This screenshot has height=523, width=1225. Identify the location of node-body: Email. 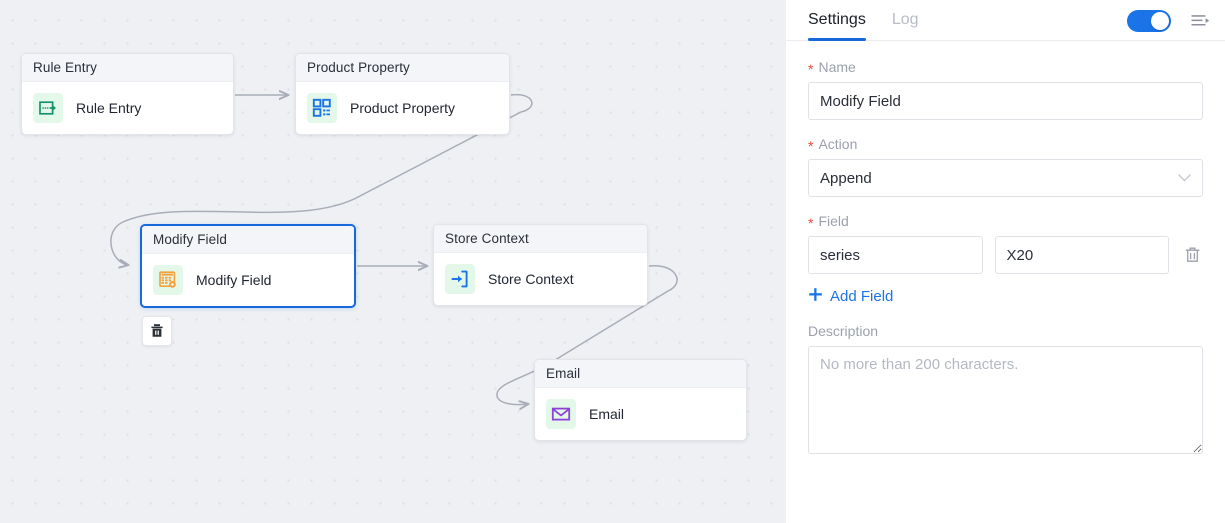
(640, 414).